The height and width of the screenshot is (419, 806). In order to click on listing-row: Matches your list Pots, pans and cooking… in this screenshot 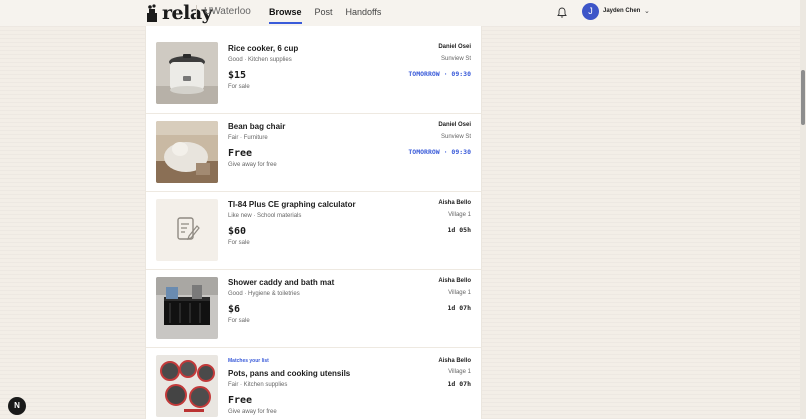, I will do `click(313, 383)`.